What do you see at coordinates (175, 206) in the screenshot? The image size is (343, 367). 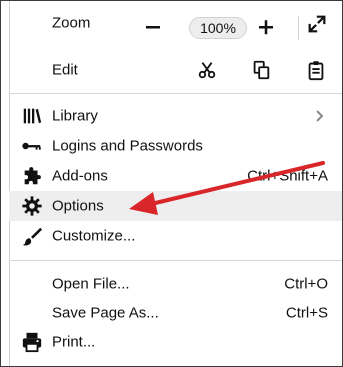 I see `menu-item-options: Options` at bounding box center [175, 206].